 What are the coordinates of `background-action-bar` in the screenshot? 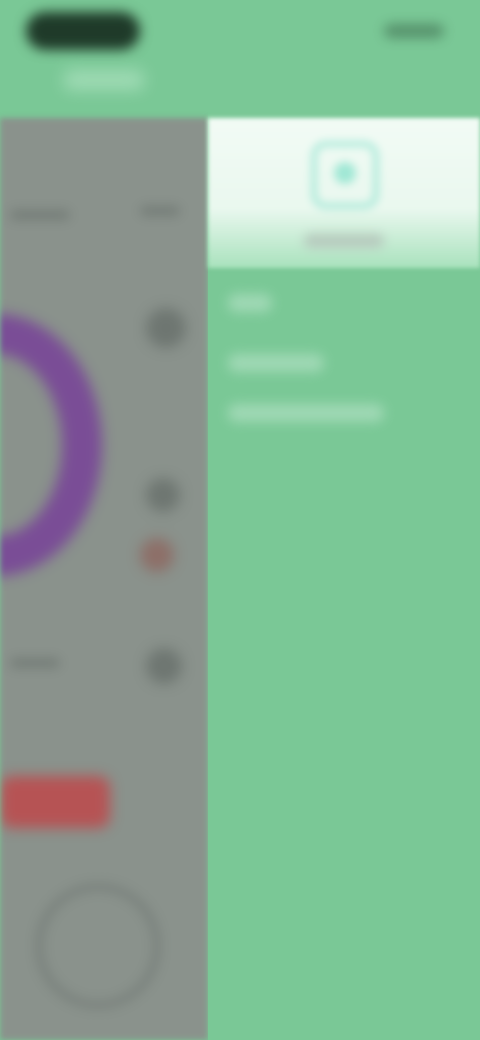 It's located at (55, 802).